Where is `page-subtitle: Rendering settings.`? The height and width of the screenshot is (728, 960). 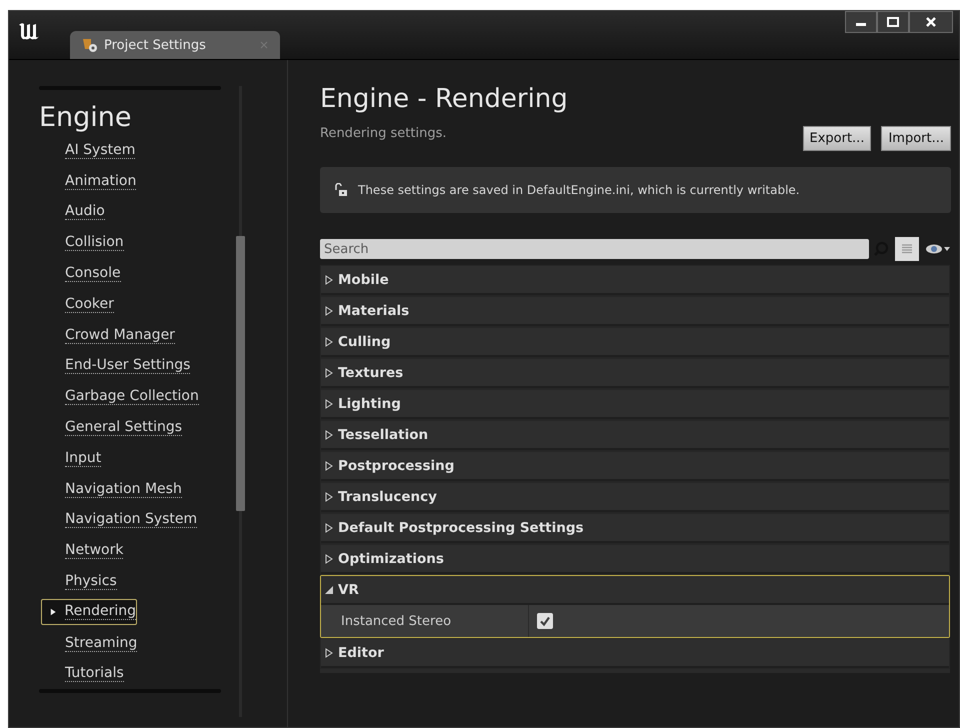
page-subtitle: Rendering settings. is located at coordinates (384, 133).